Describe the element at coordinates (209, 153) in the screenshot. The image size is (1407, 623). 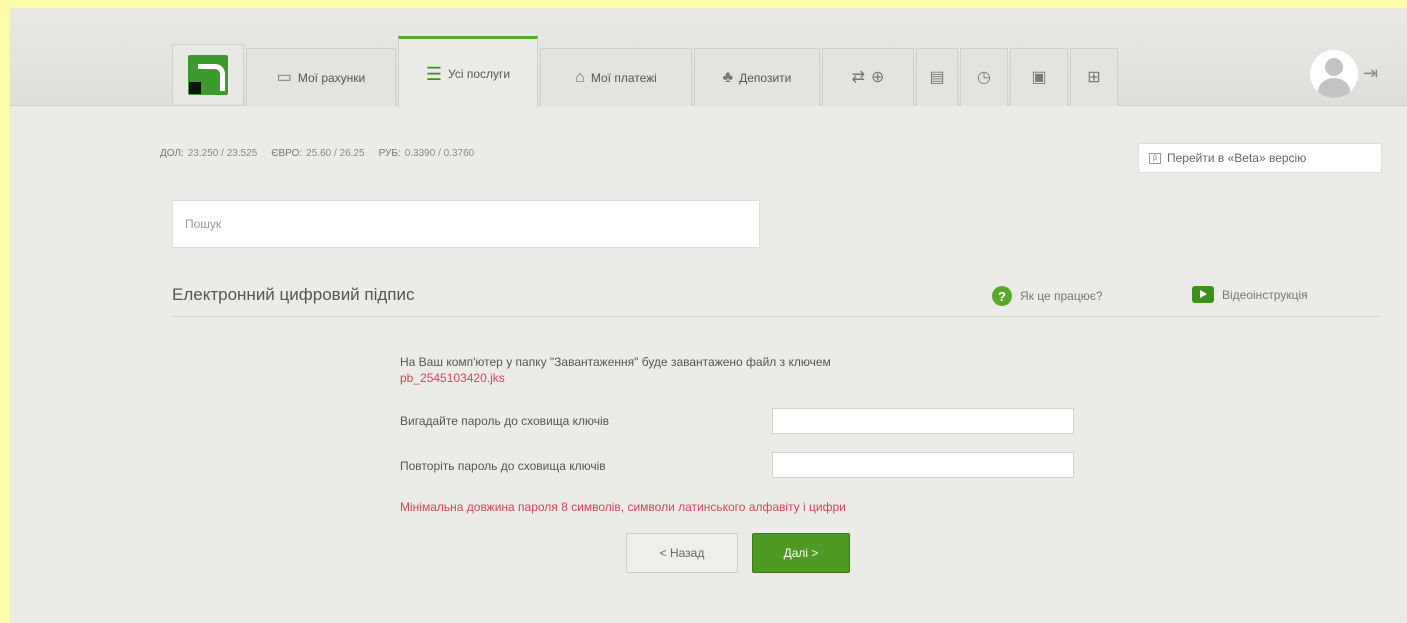
I see `rate-usd: ДОЛ: 23.250 / 23.525` at that location.